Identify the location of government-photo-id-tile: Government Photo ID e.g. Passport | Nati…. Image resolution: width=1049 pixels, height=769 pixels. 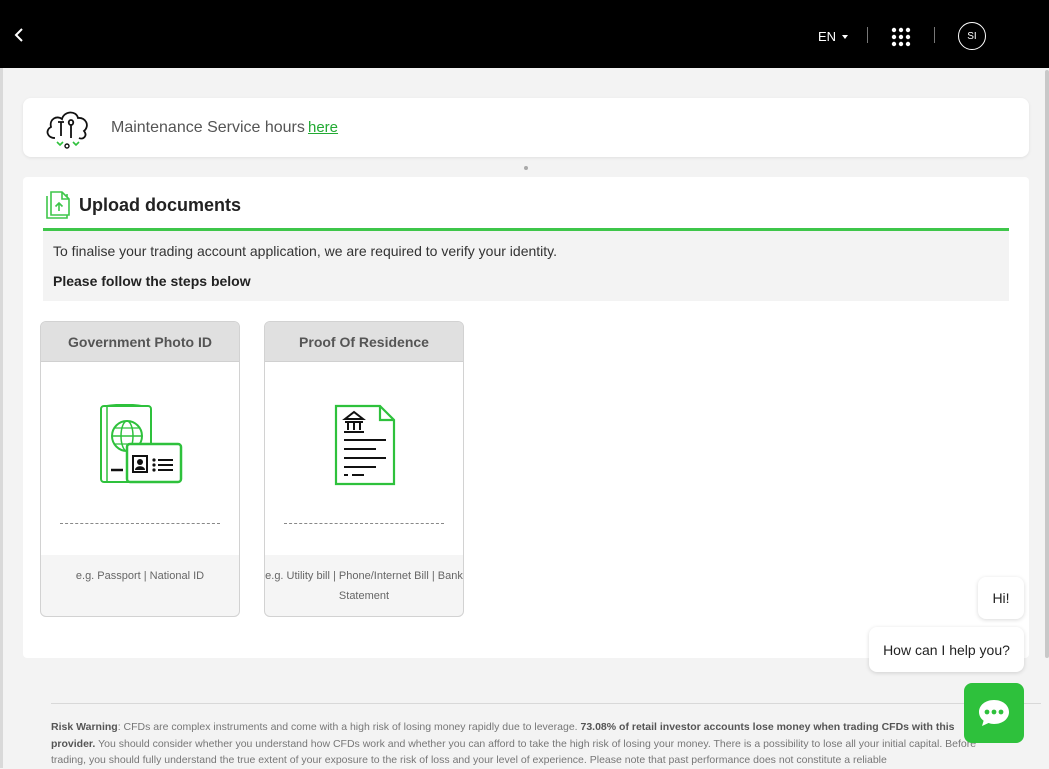
(140, 469).